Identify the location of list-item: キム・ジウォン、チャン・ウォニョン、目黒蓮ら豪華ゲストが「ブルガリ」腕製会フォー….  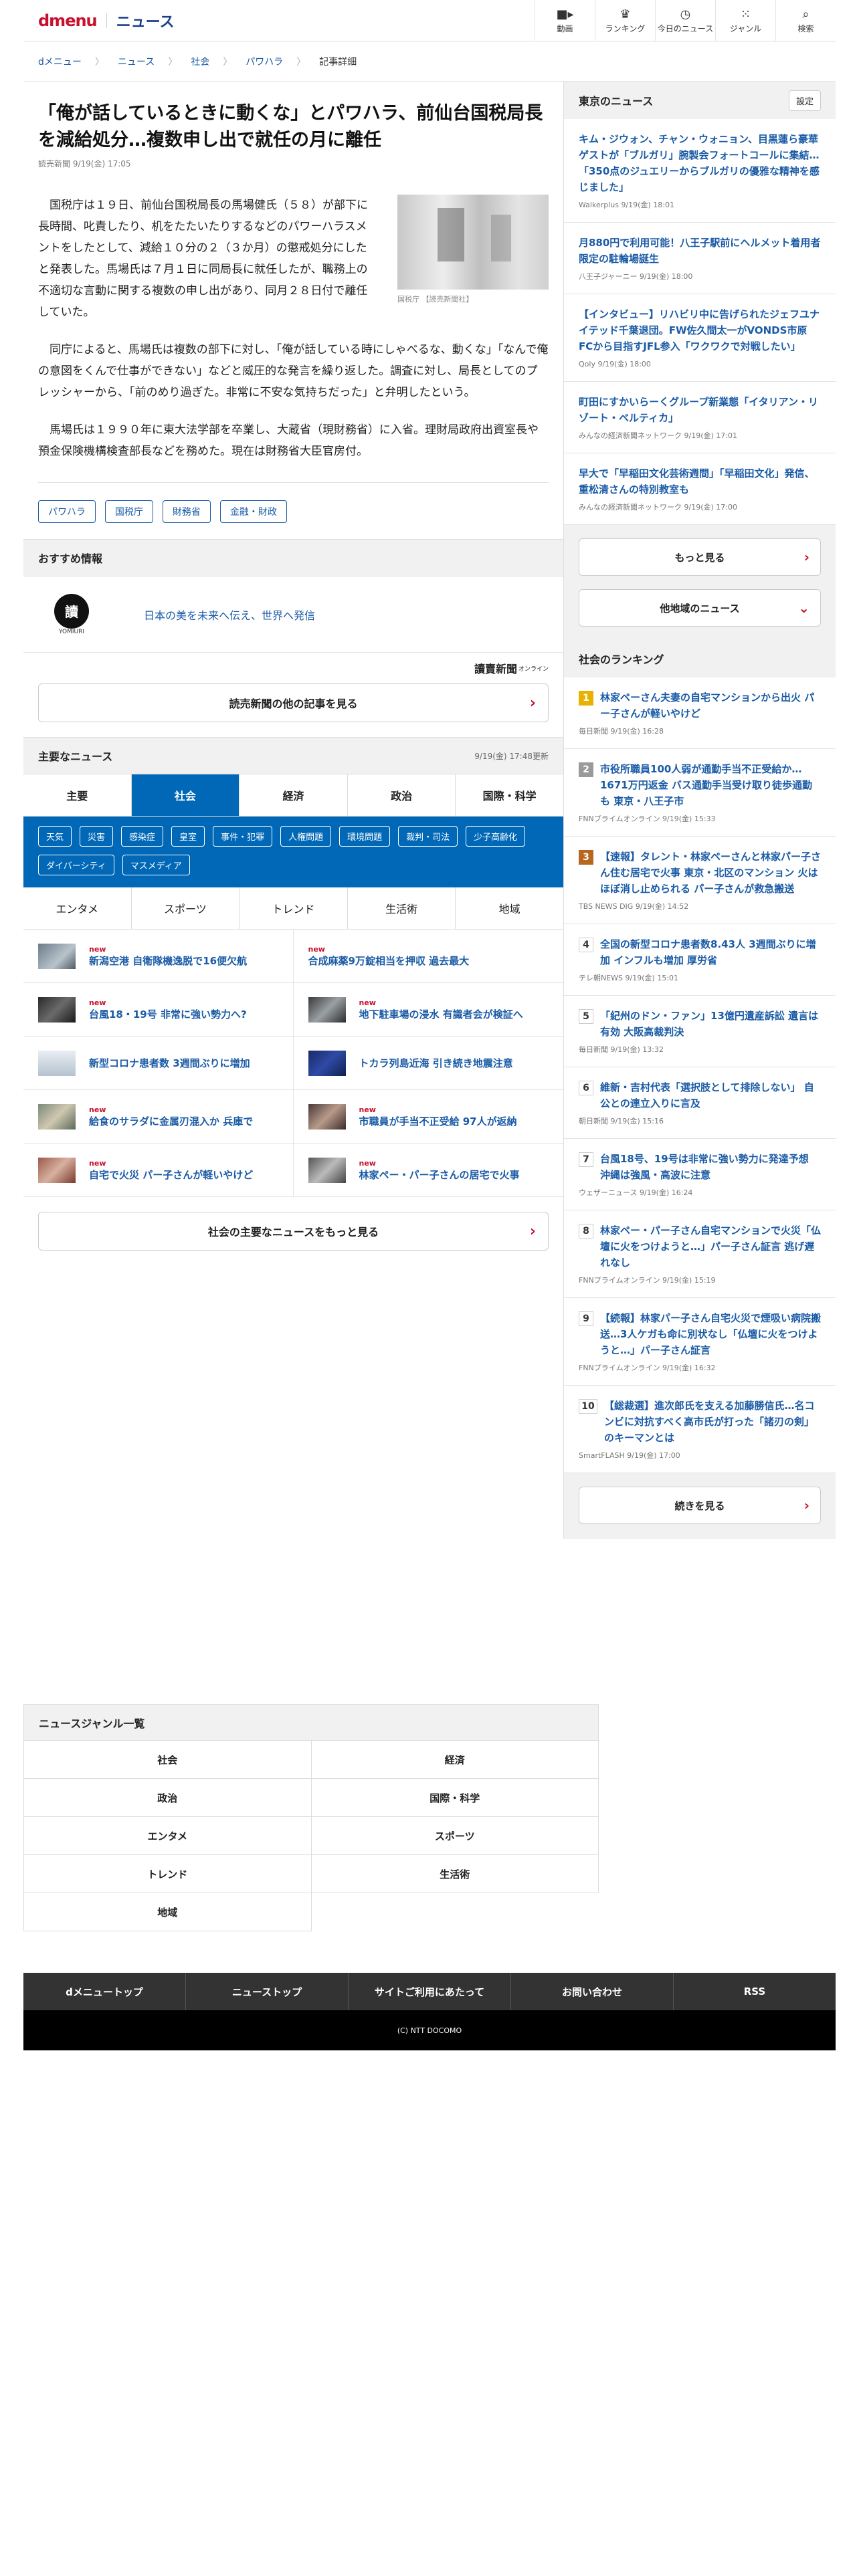
(700, 171).